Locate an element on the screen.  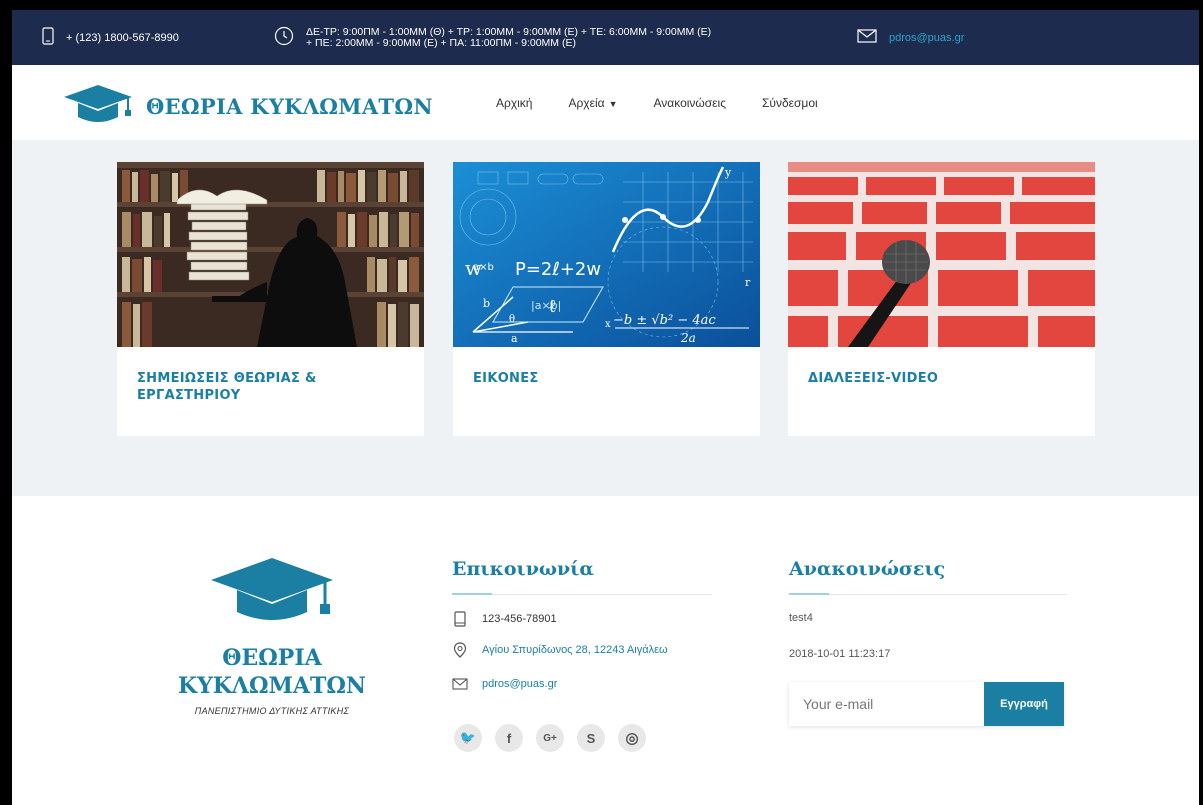
announcements-heading-underline is located at coordinates (928, 594).